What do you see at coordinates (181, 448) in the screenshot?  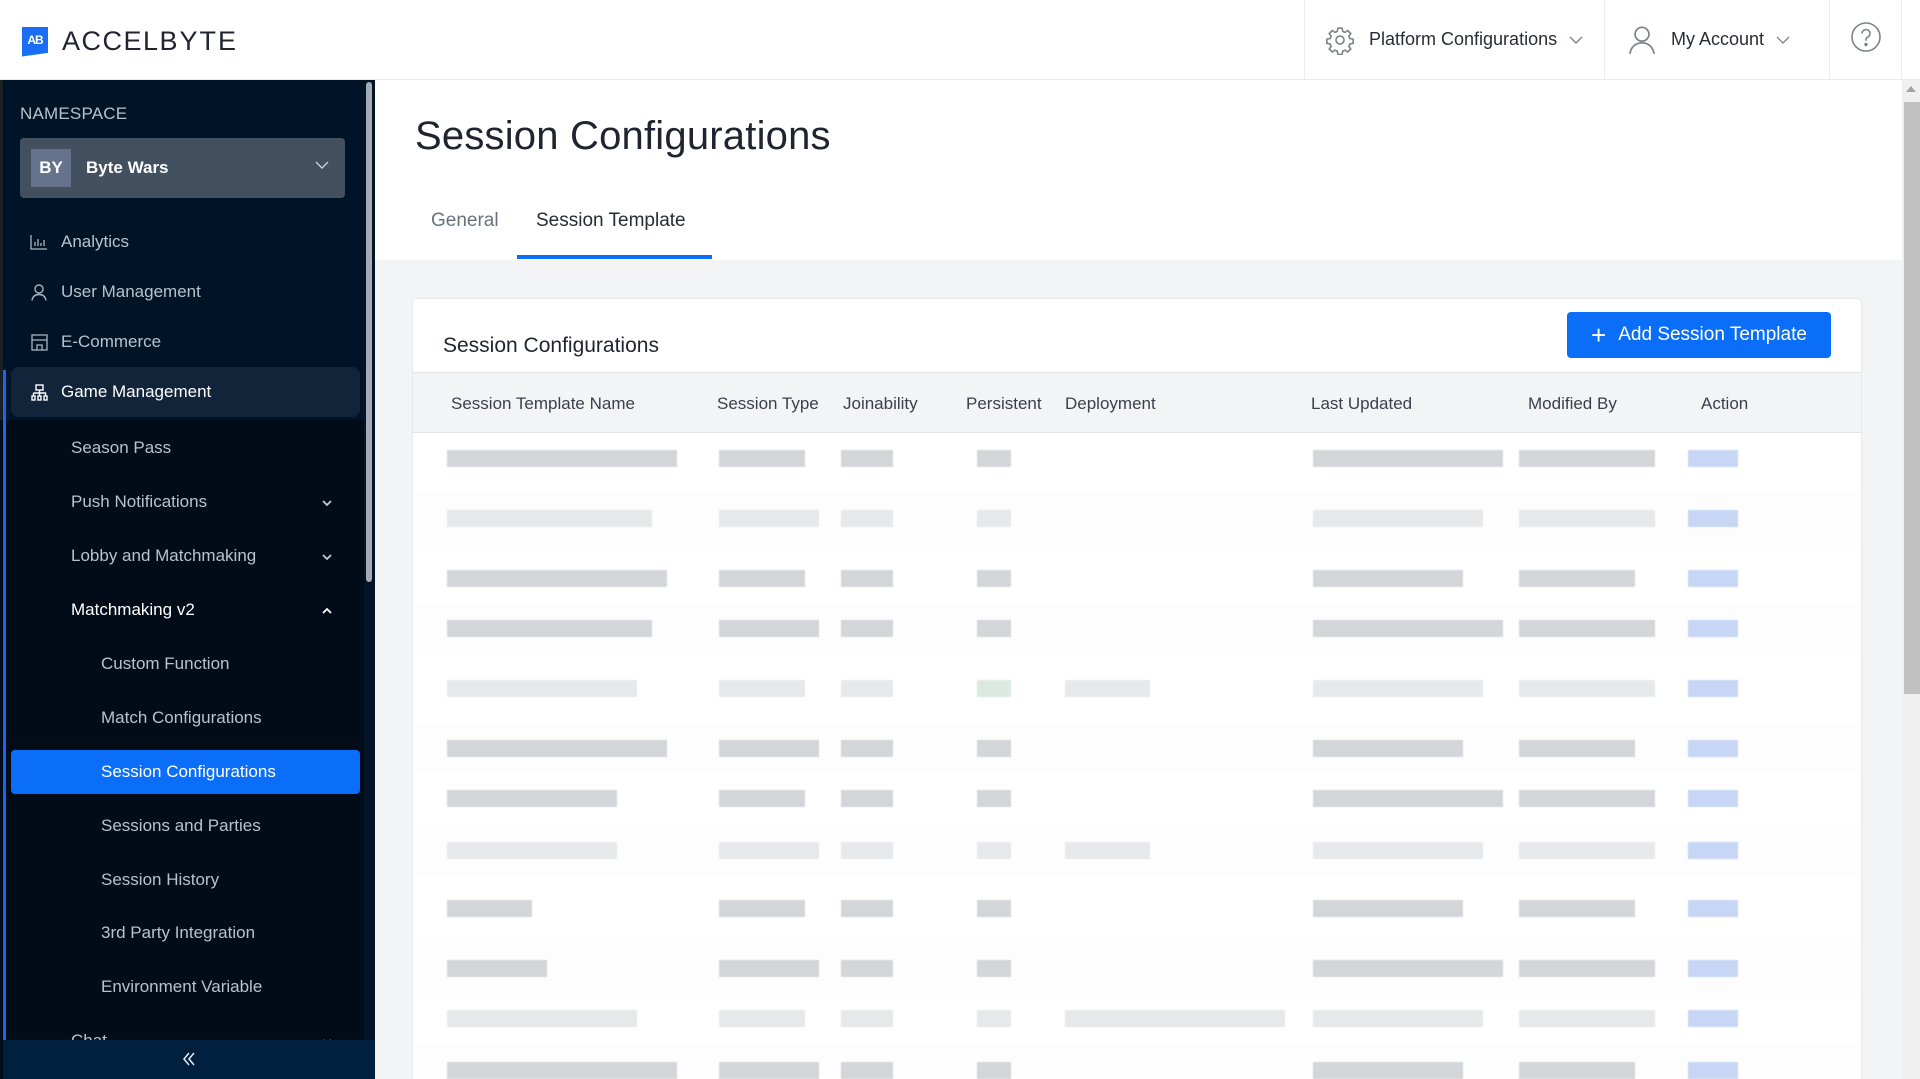 I see `sidebar-item-season-pass: Season Pass` at bounding box center [181, 448].